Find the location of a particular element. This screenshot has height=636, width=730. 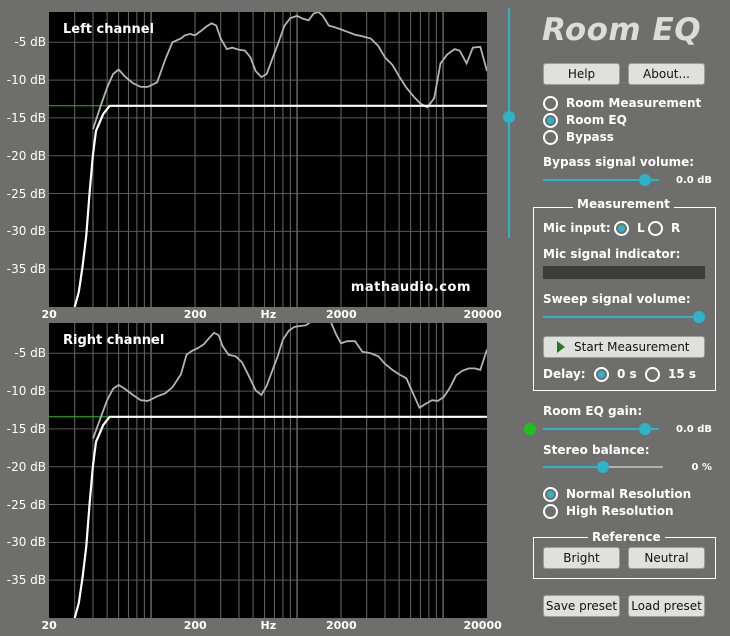

mode-bypass: Bypass is located at coordinates (578, 137).